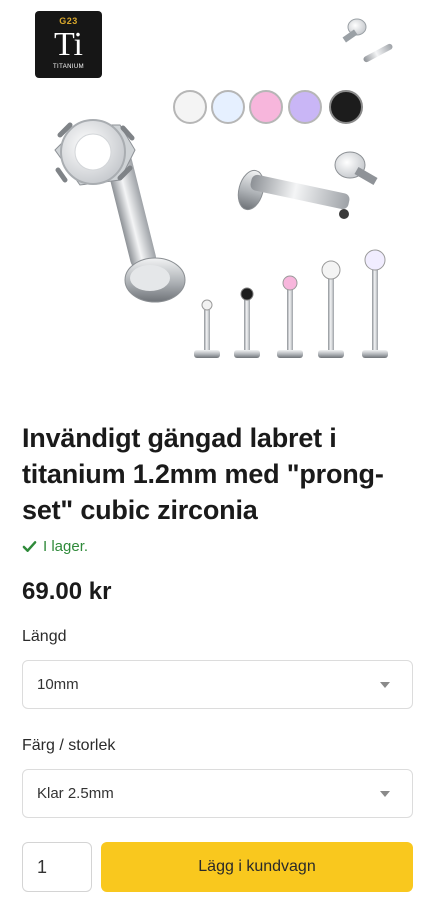 This screenshot has height=900, width=437. What do you see at coordinates (307, 185) in the screenshot?
I see `flat-back-post-image` at bounding box center [307, 185].